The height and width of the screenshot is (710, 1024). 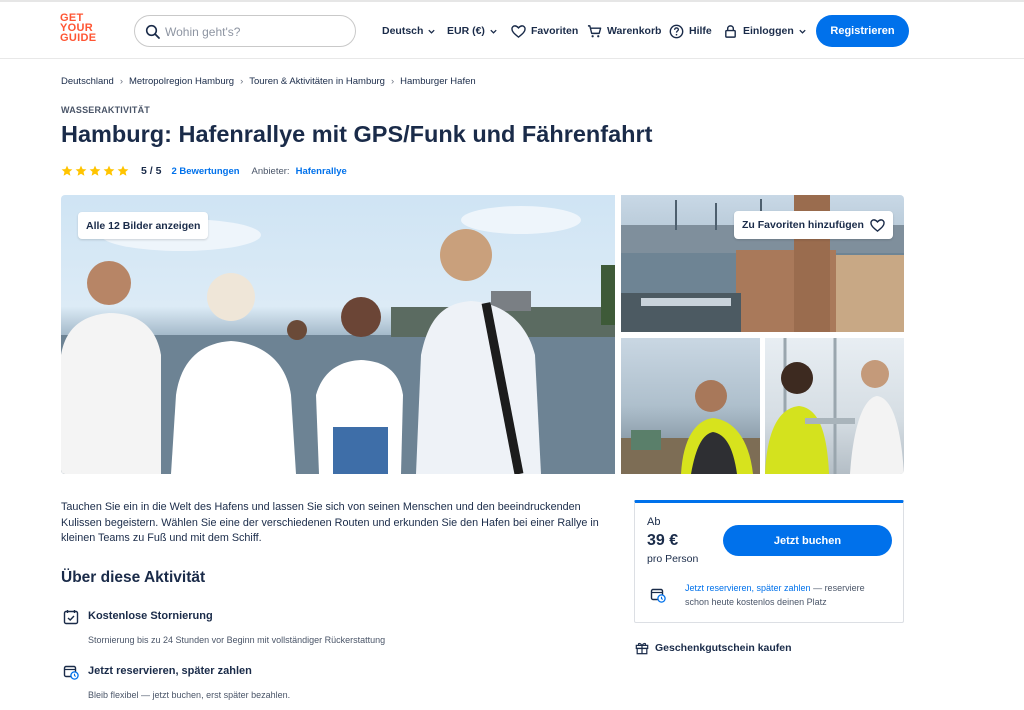 I want to click on help-label: Hilfe, so click(x=700, y=31).